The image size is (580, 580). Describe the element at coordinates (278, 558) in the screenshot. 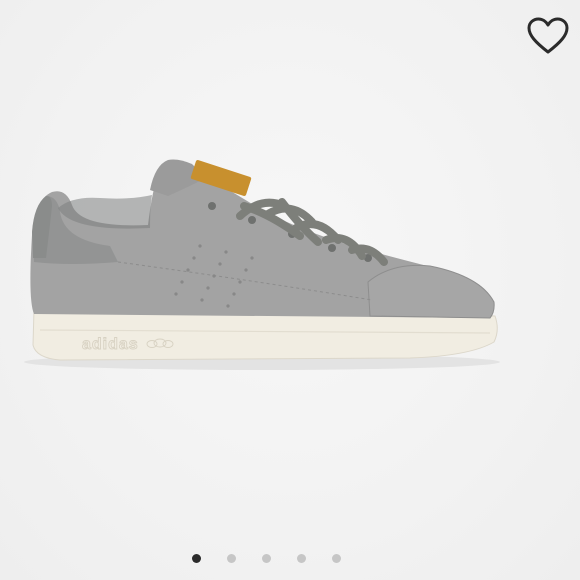

I see `image-pager` at that location.